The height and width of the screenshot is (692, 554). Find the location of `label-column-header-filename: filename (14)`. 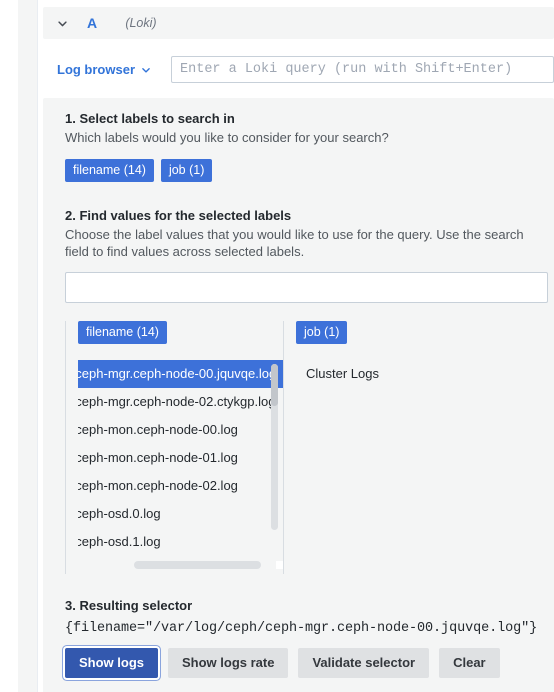

label-column-header-filename: filename (14) is located at coordinates (180, 332).